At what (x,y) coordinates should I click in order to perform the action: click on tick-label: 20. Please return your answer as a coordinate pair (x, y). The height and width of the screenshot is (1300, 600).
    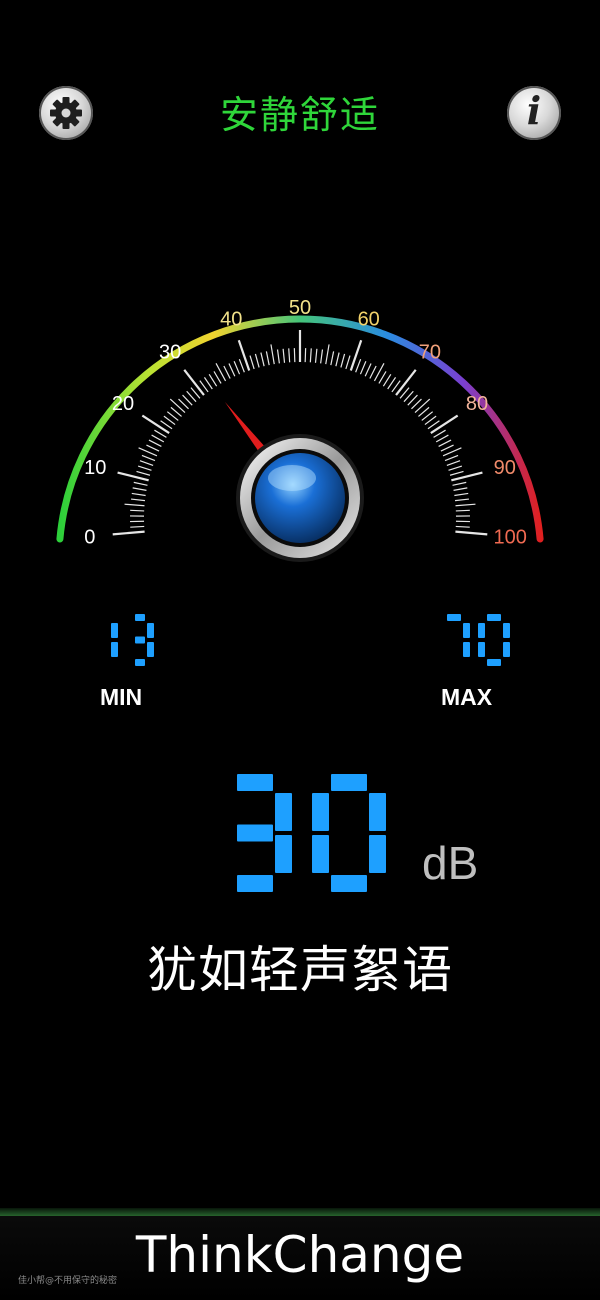
    Looking at the image, I should click on (123, 404).